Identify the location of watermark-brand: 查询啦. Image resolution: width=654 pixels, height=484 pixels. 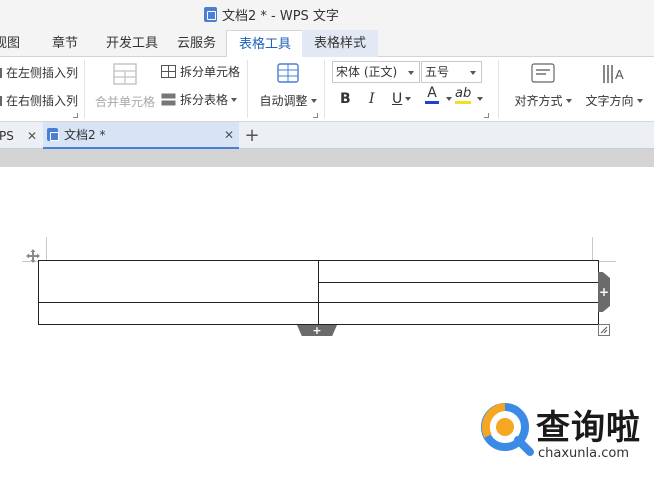
(588, 428).